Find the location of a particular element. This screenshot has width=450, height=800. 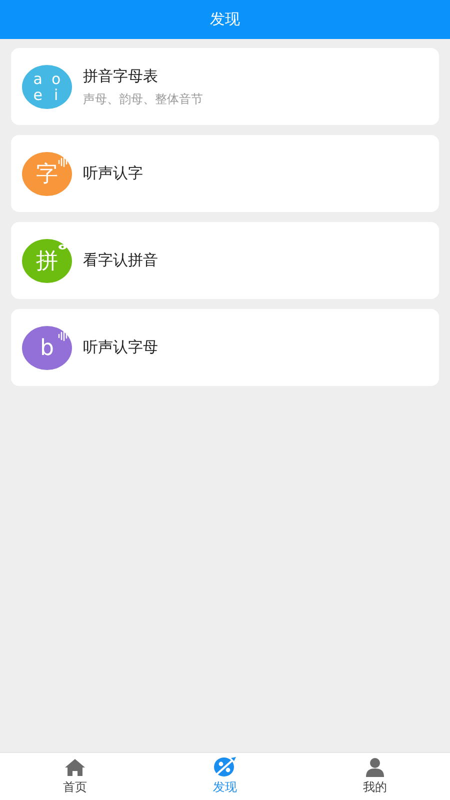

item-title: 听声认字 is located at coordinates (113, 173).